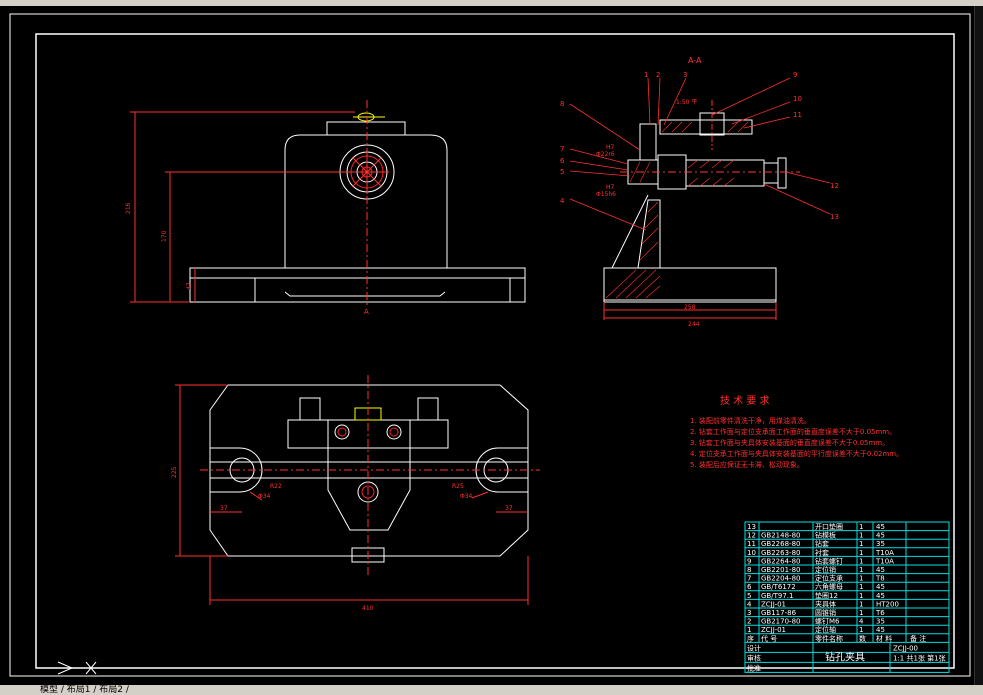 This screenshot has height=695, width=983. Describe the element at coordinates (797, 115) in the screenshot. I see `balloon-11: 11` at that location.